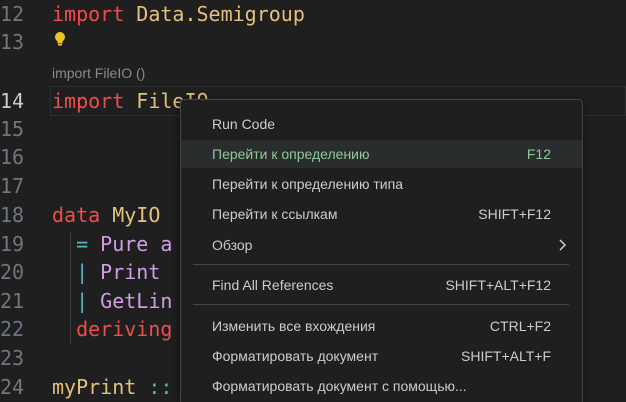 Image resolution: width=626 pixels, height=402 pixels. Describe the element at coordinates (82, 215) in the screenshot. I see `keyword-token: data` at that location.